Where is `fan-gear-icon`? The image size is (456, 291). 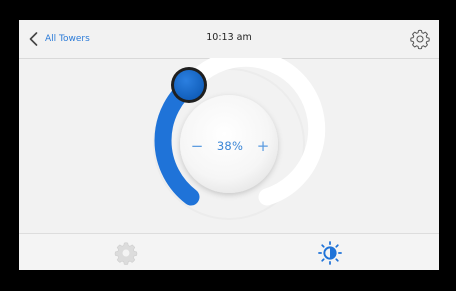
fan-gear-icon is located at coordinates (126, 253).